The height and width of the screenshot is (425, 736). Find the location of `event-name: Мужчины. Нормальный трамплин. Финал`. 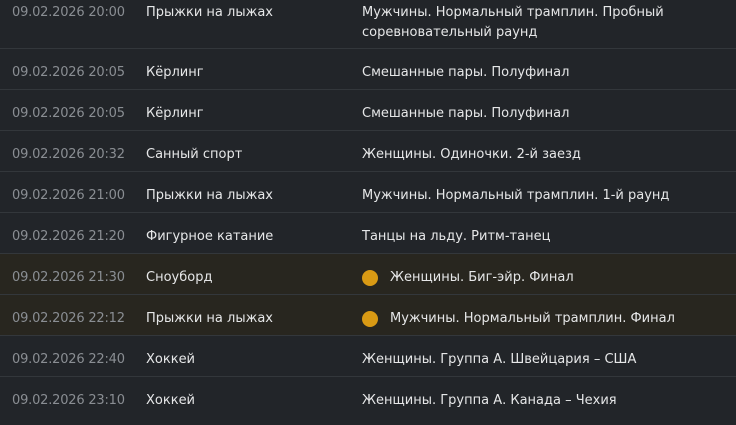

event-name: Мужчины. Нормальный трамплин. Финал is located at coordinates (532, 318).